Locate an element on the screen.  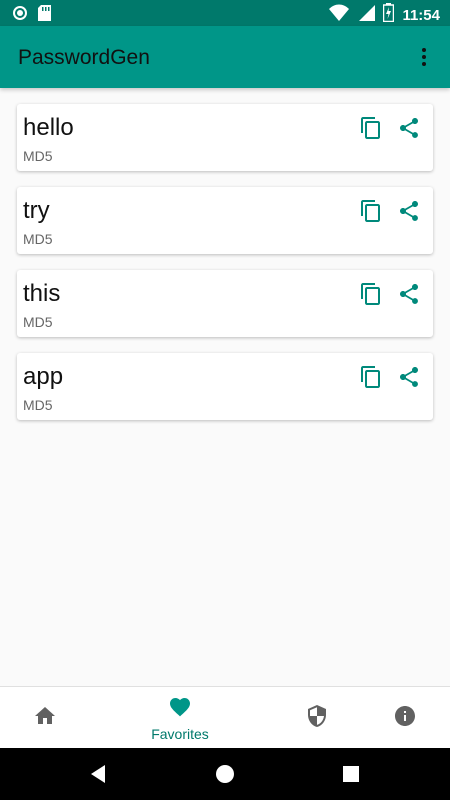
bottom-navigation: Favorites is located at coordinates (225, 717).